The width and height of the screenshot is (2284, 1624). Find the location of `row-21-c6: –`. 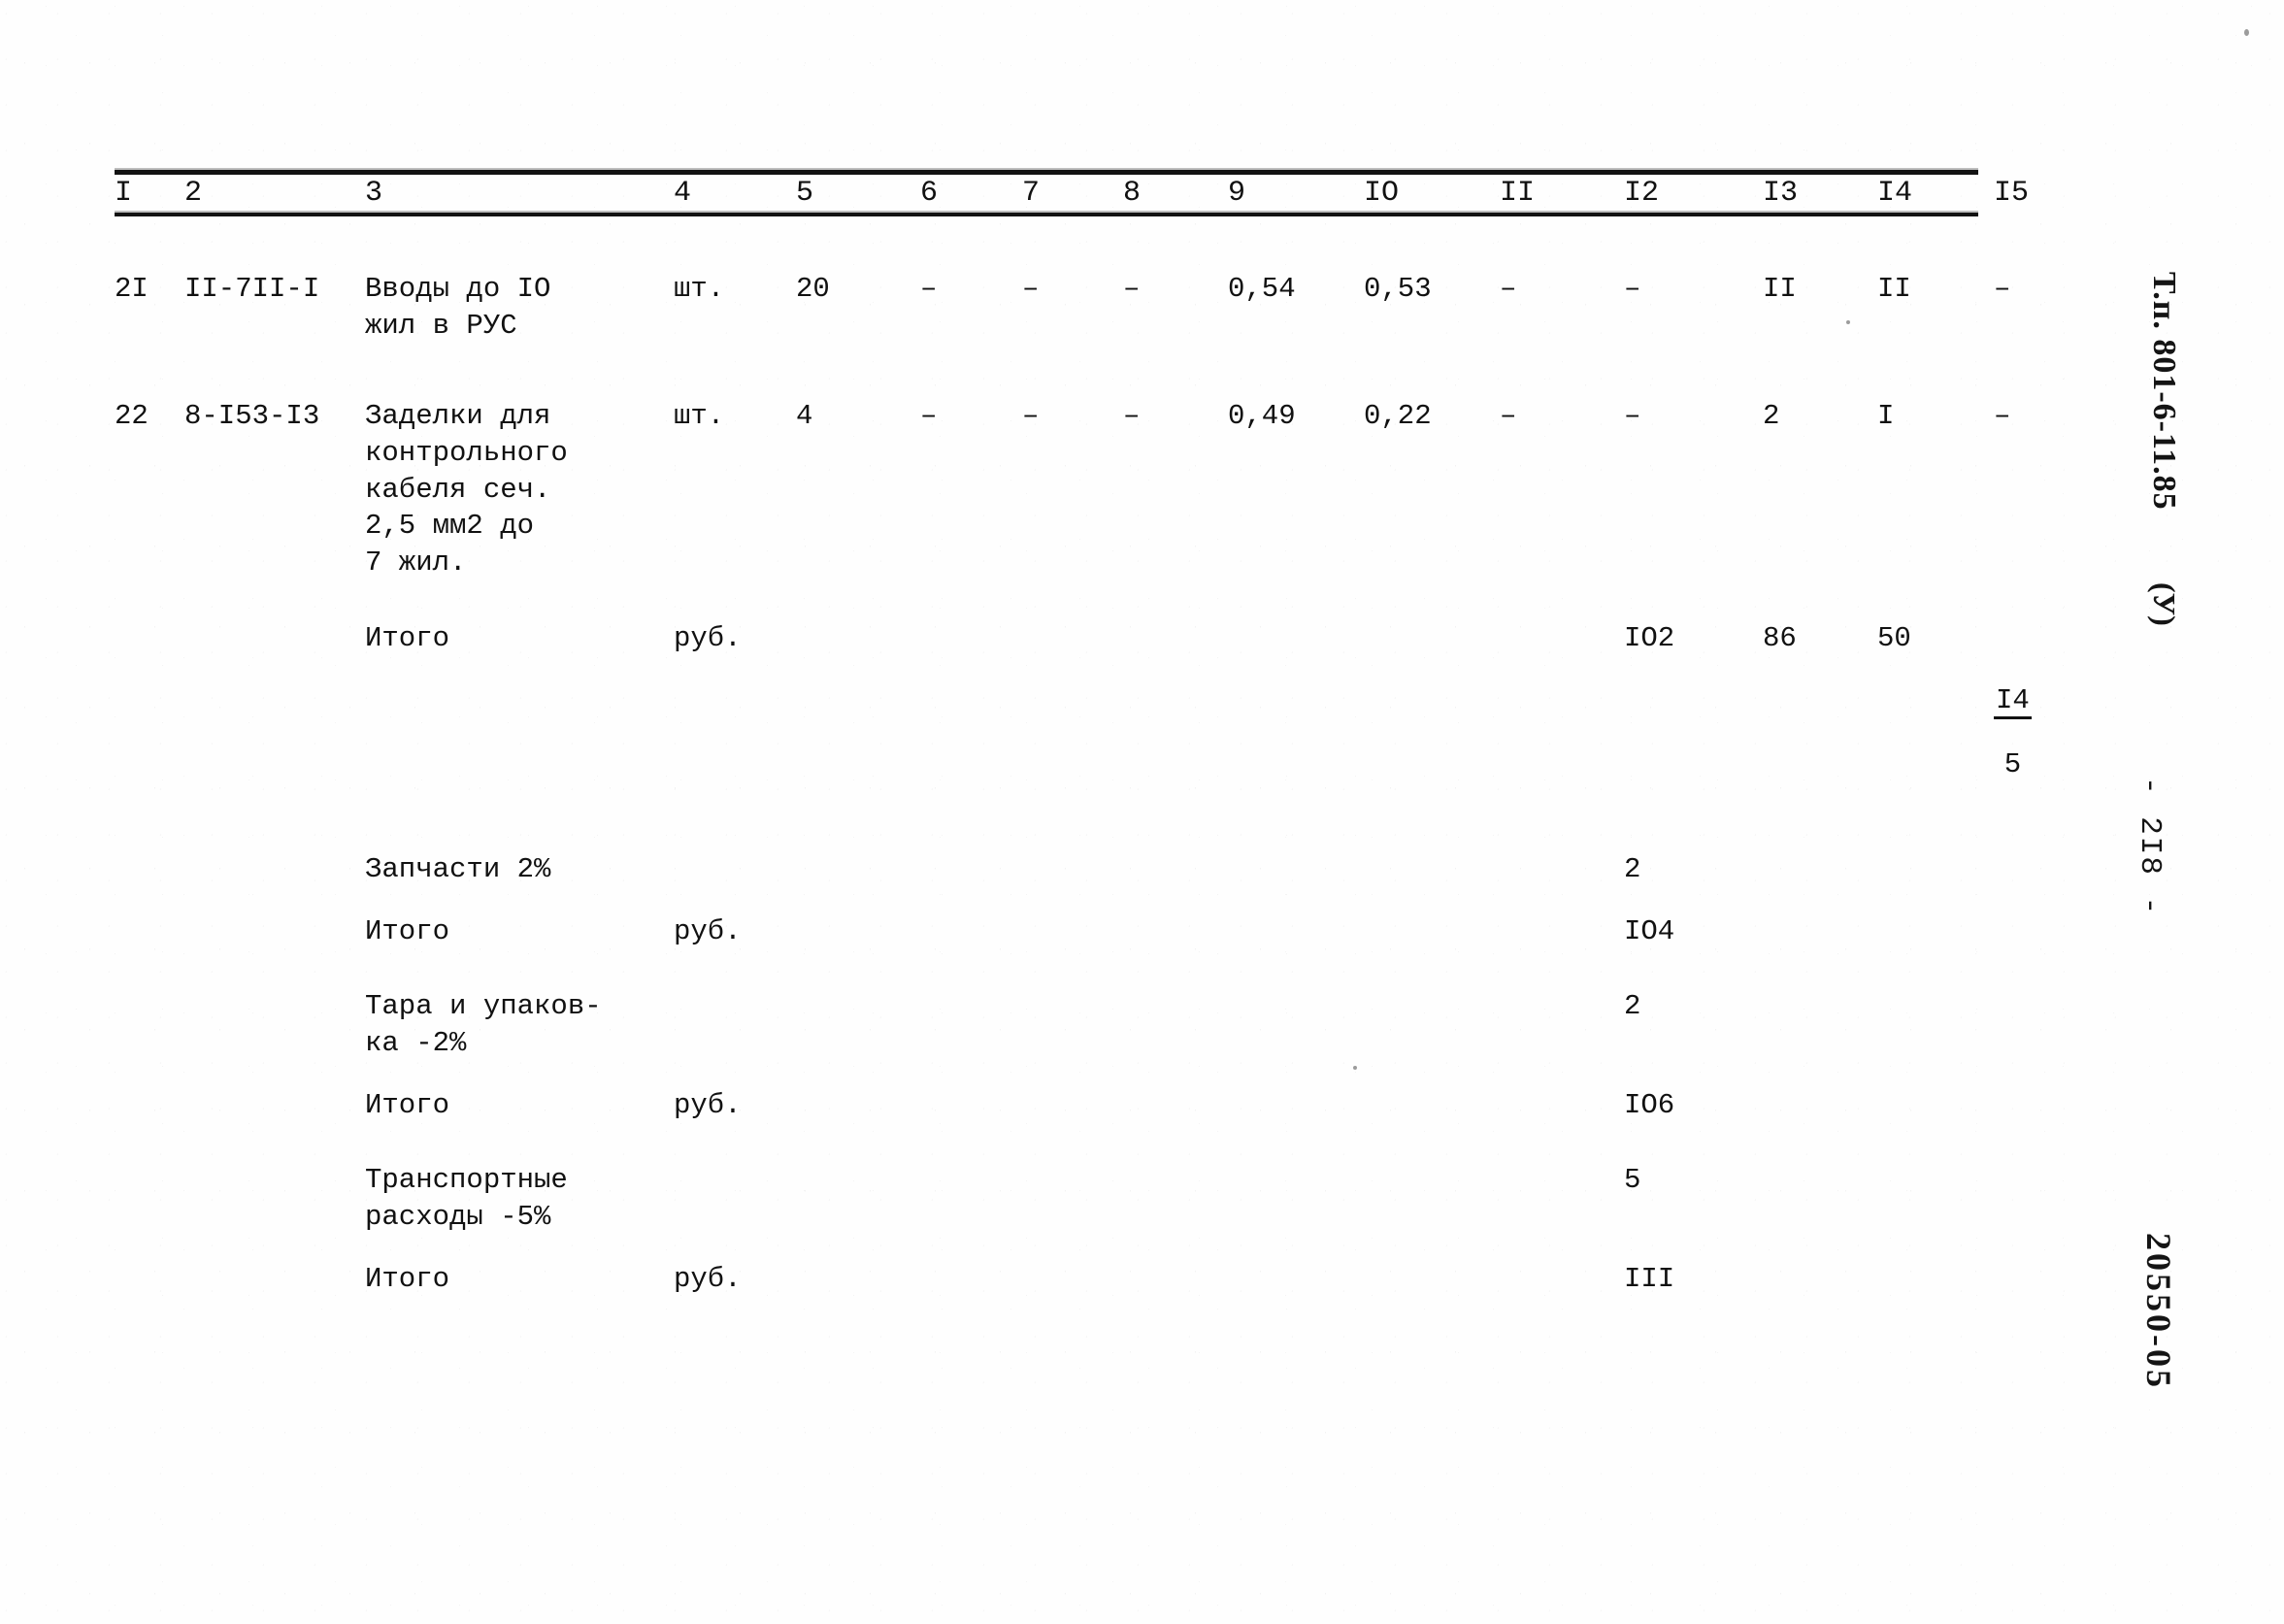

row-21-c6: – is located at coordinates (929, 289).